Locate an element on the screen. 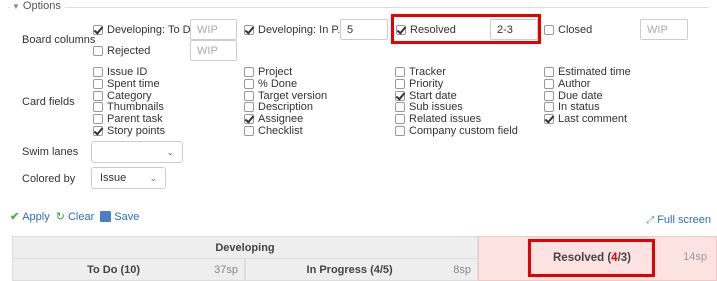 The width and height of the screenshot is (717, 281). card-field-parent-task: Parent task is located at coordinates (128, 119).